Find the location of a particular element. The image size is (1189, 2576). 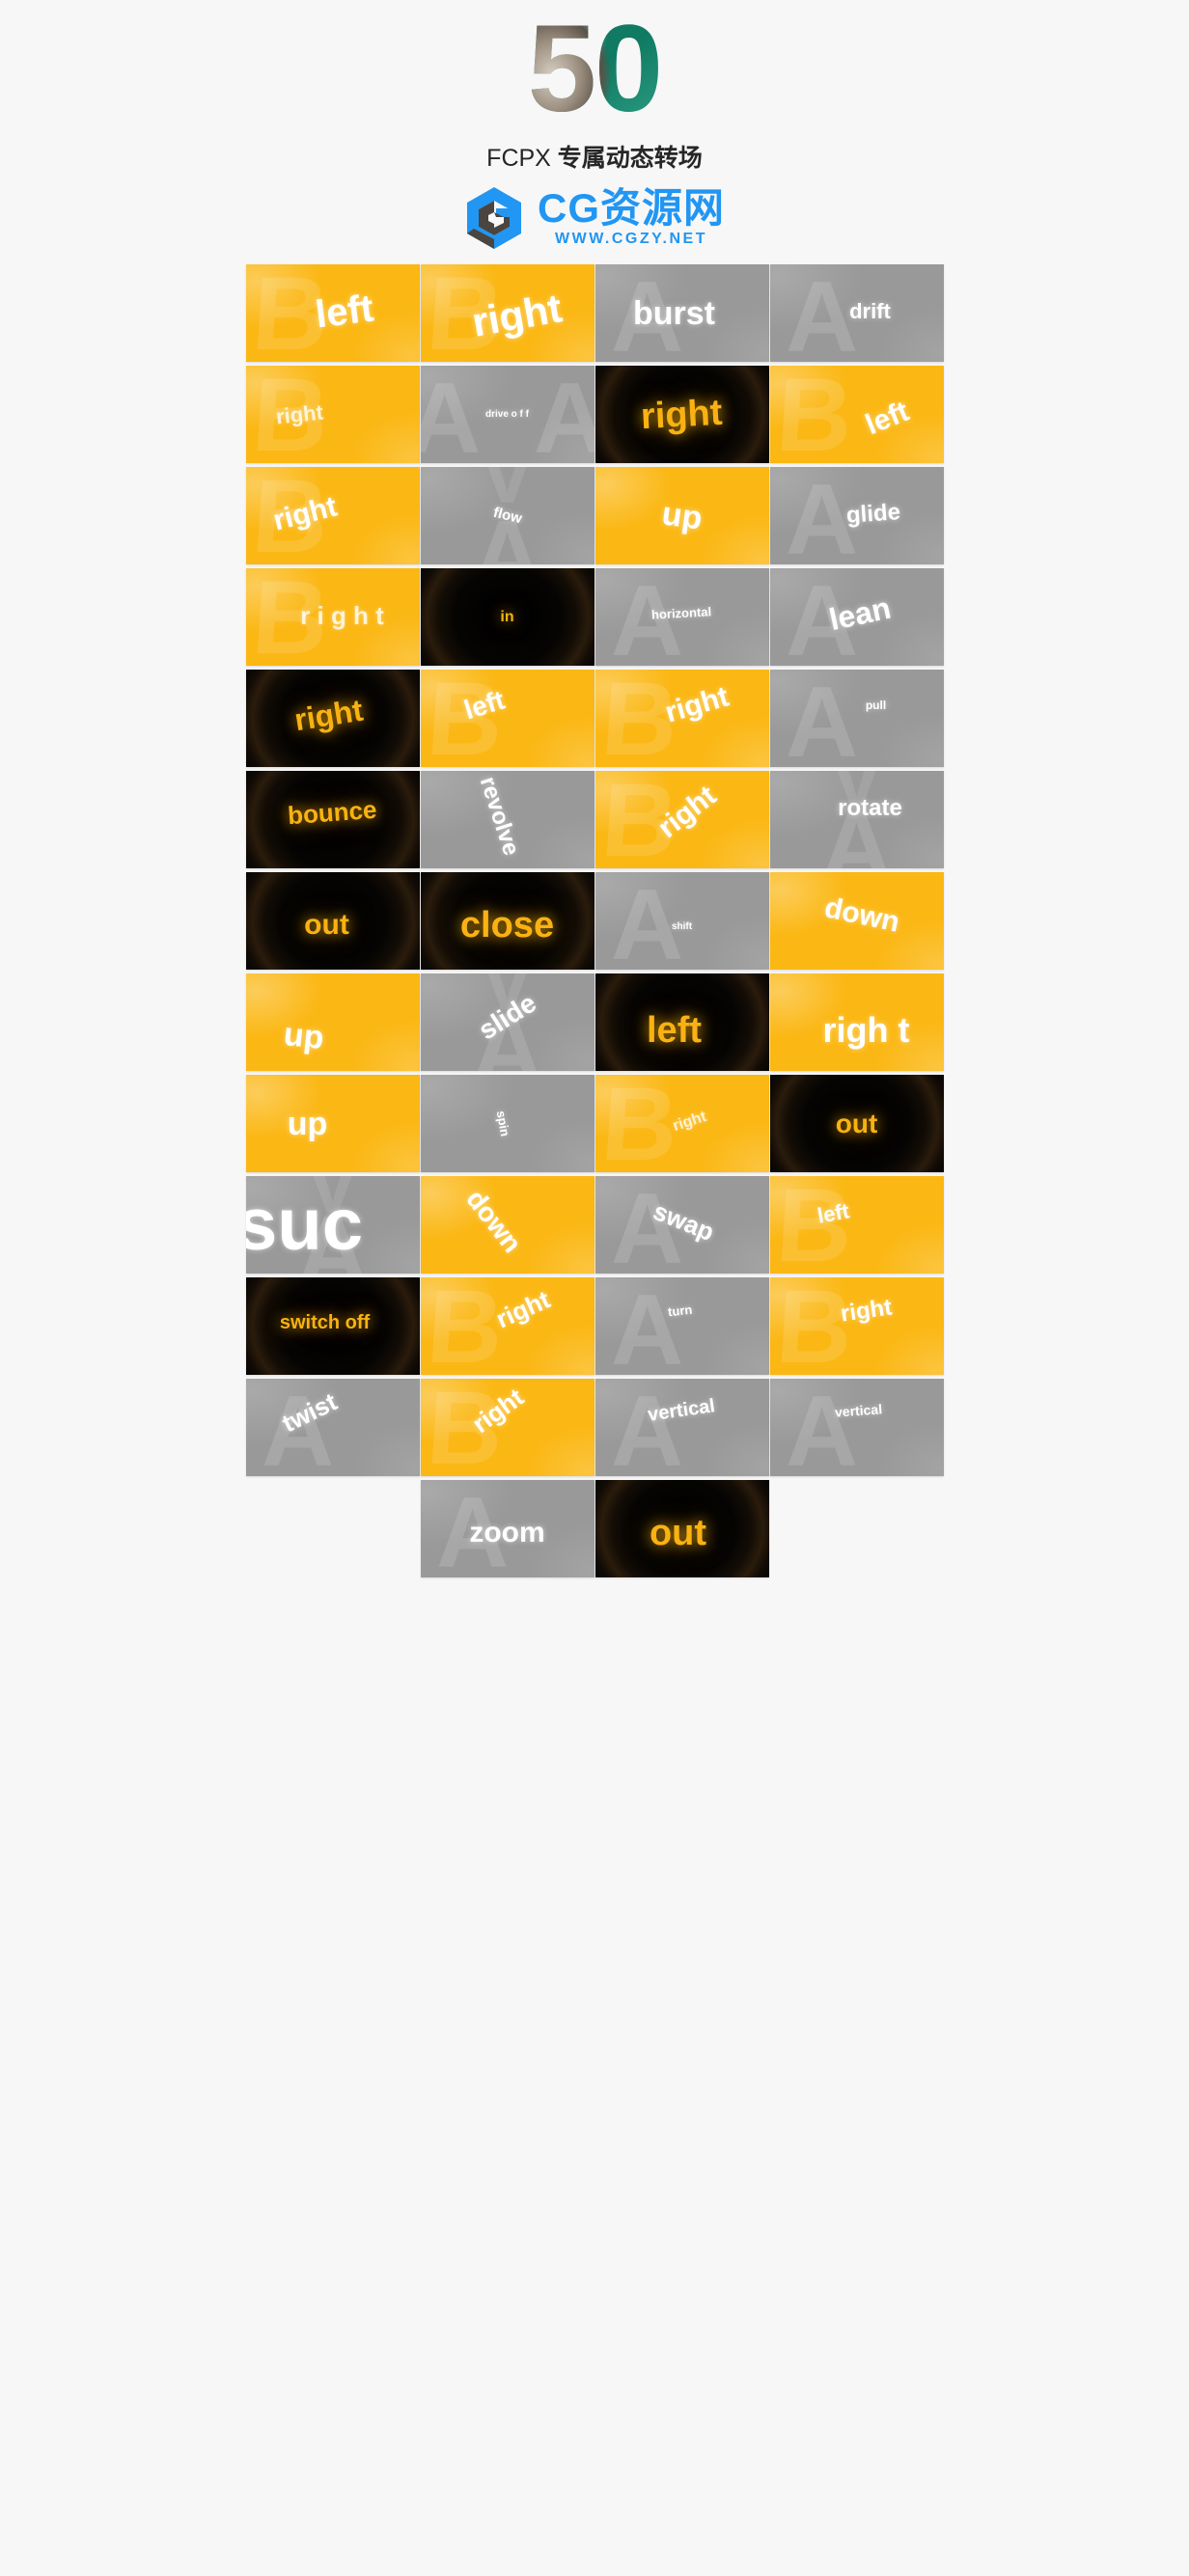

transition-name-label: turn is located at coordinates (680, 1311).